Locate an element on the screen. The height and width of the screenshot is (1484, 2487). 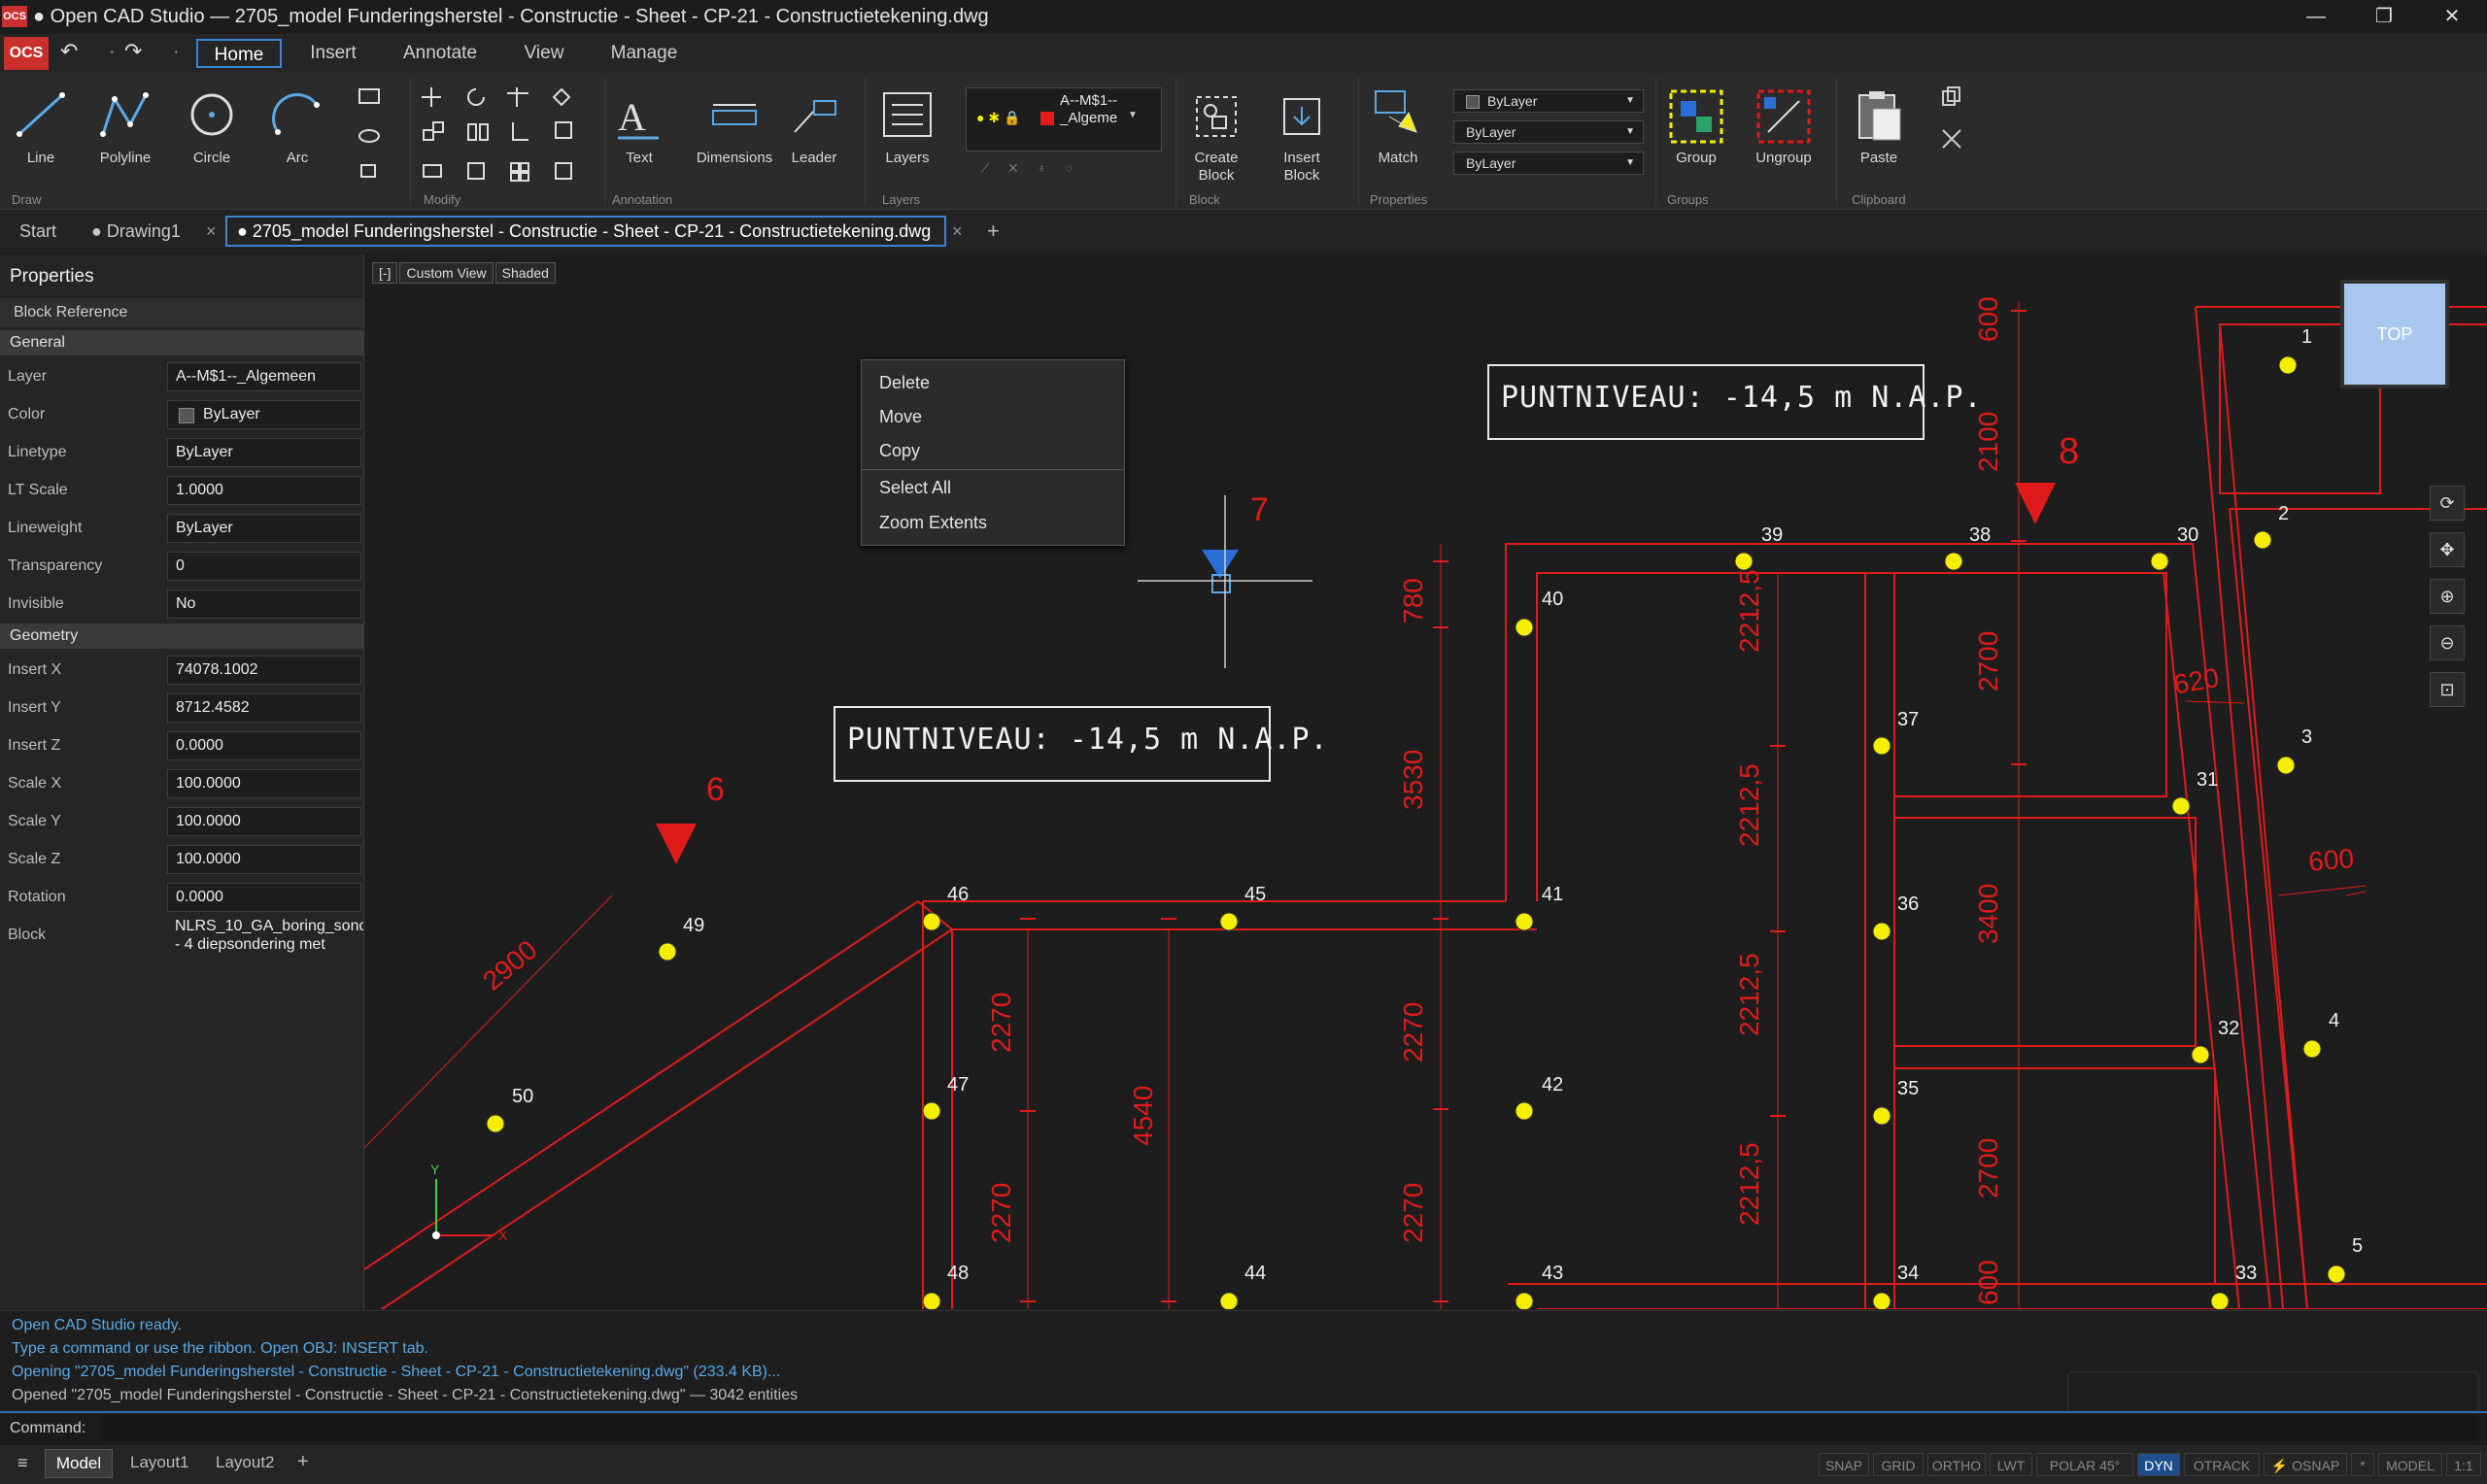
add-tab-button: + is located at coordinates (993, 231).